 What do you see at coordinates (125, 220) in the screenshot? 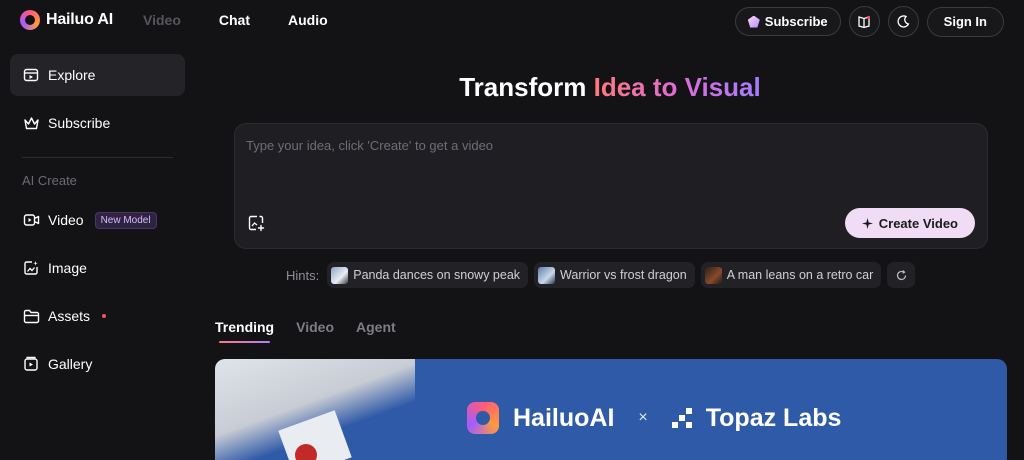
I see `new-model-badge: New Model` at bounding box center [125, 220].